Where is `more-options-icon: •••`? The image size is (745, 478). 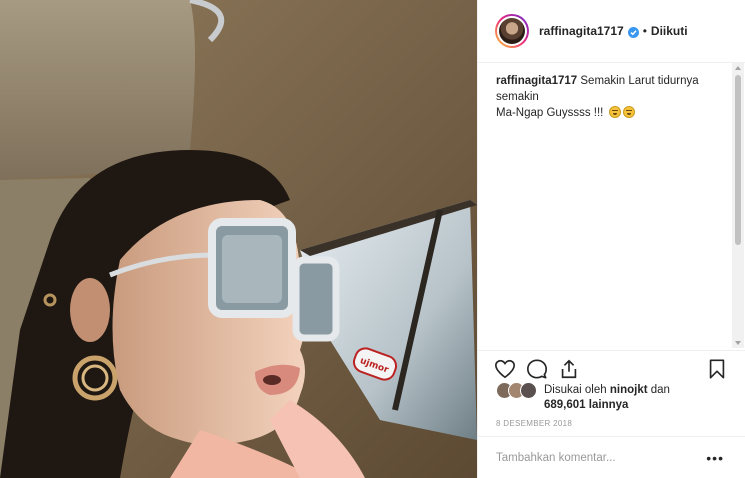
more-options-icon: ••• is located at coordinates (715, 458).